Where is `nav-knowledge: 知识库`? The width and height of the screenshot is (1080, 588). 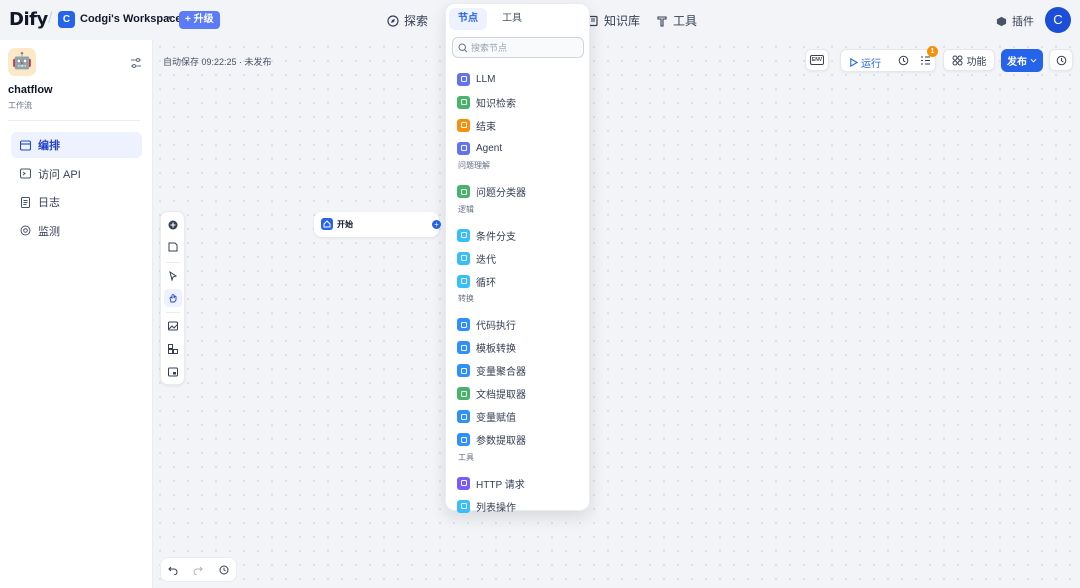
nav-knowledge: 知识库 is located at coordinates (613, 20).